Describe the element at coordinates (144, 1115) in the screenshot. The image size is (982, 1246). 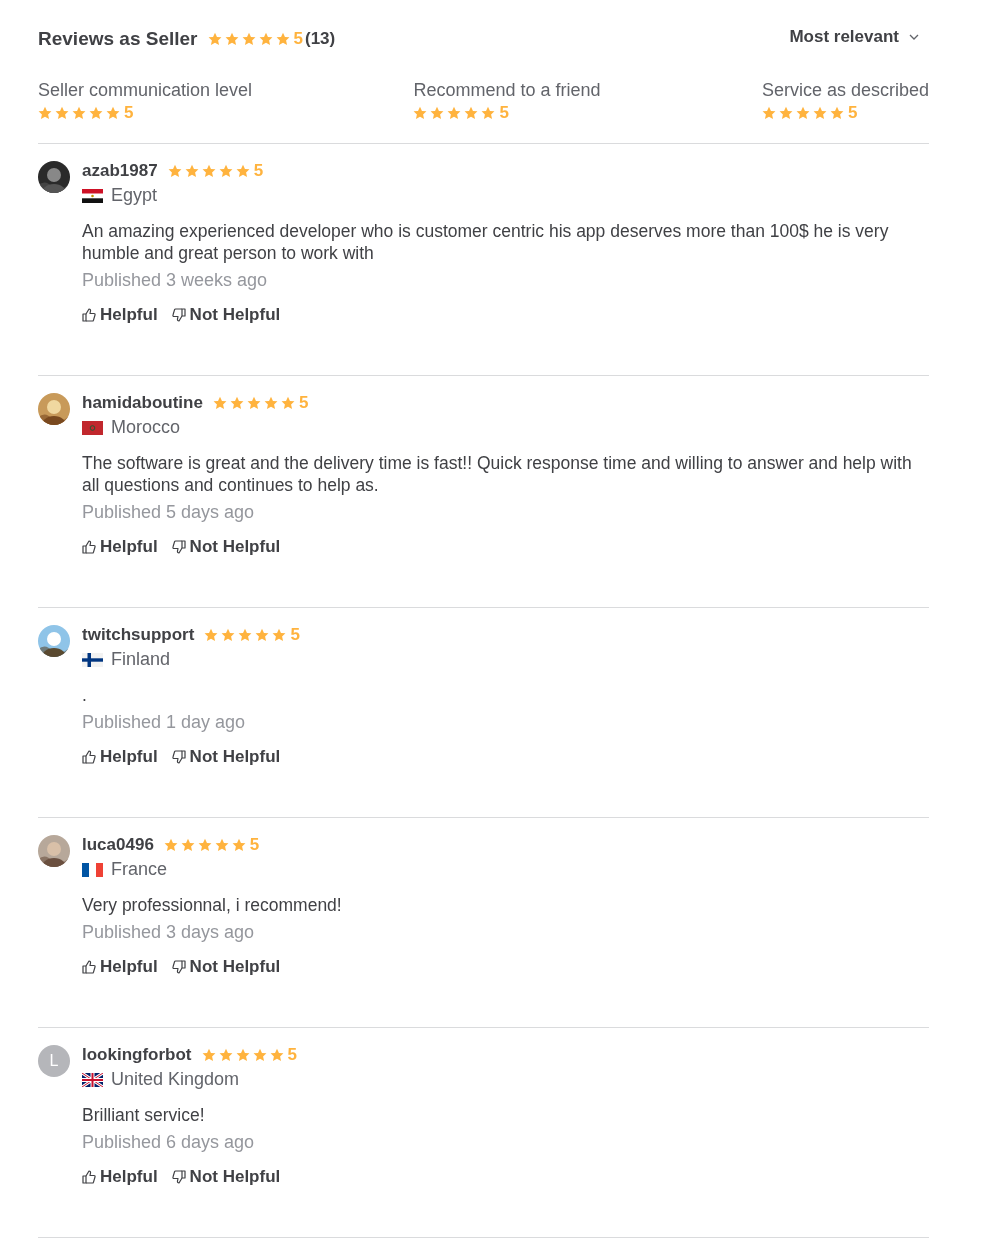
I see `review-text: Brilliant service!` at that location.